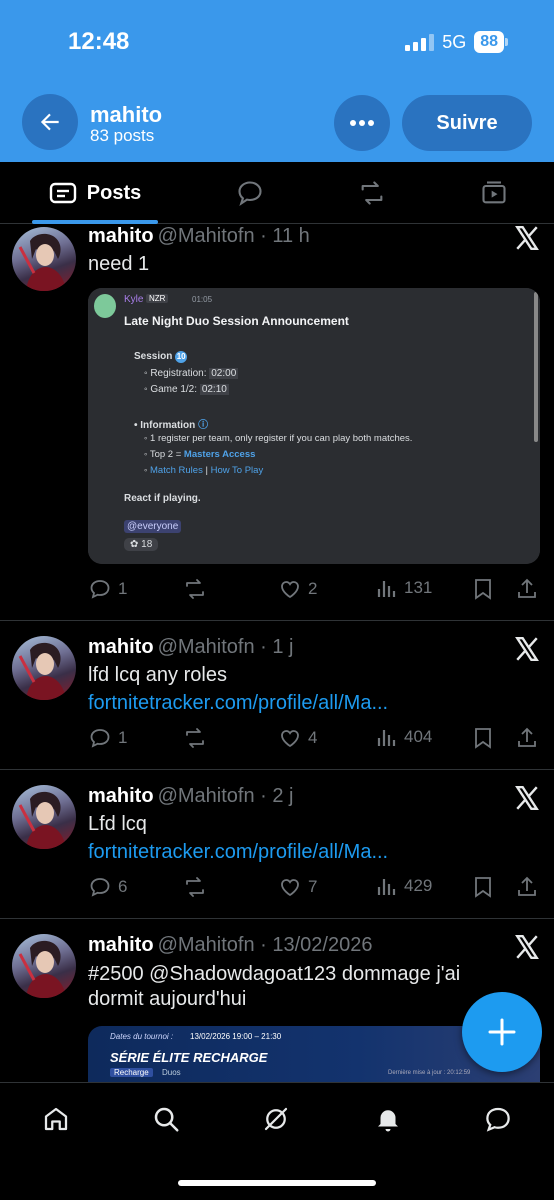  I want to click on everyone-mention: @everyone, so click(153, 526).